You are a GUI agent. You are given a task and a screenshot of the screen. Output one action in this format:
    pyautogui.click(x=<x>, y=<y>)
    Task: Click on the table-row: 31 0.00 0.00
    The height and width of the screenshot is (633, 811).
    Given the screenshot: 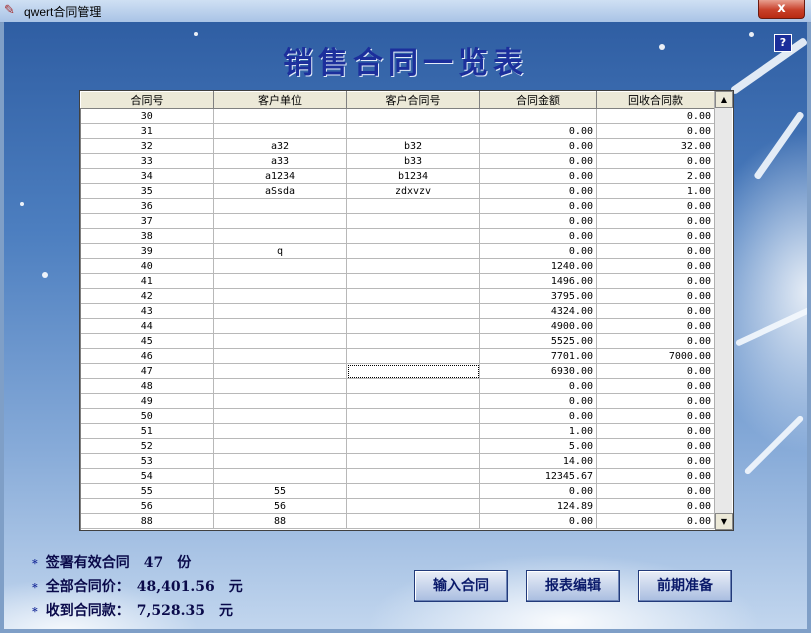 What is the action you would take?
    pyautogui.click(x=397, y=131)
    